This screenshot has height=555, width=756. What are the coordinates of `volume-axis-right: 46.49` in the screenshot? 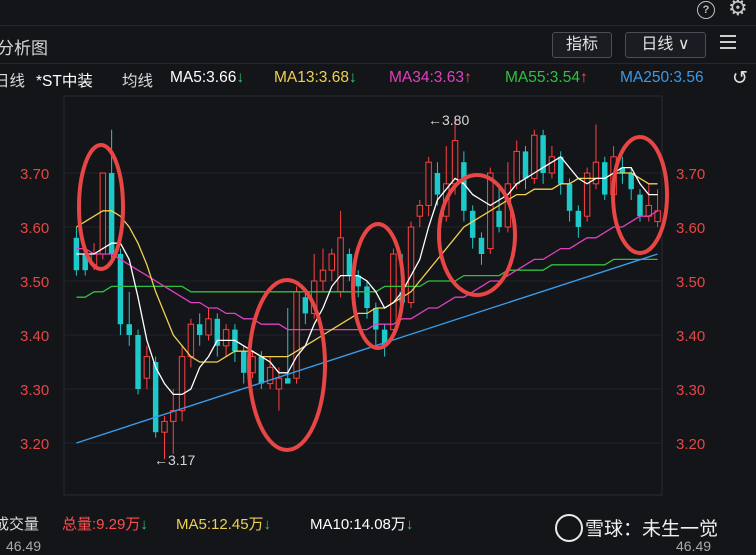 It's located at (694, 546).